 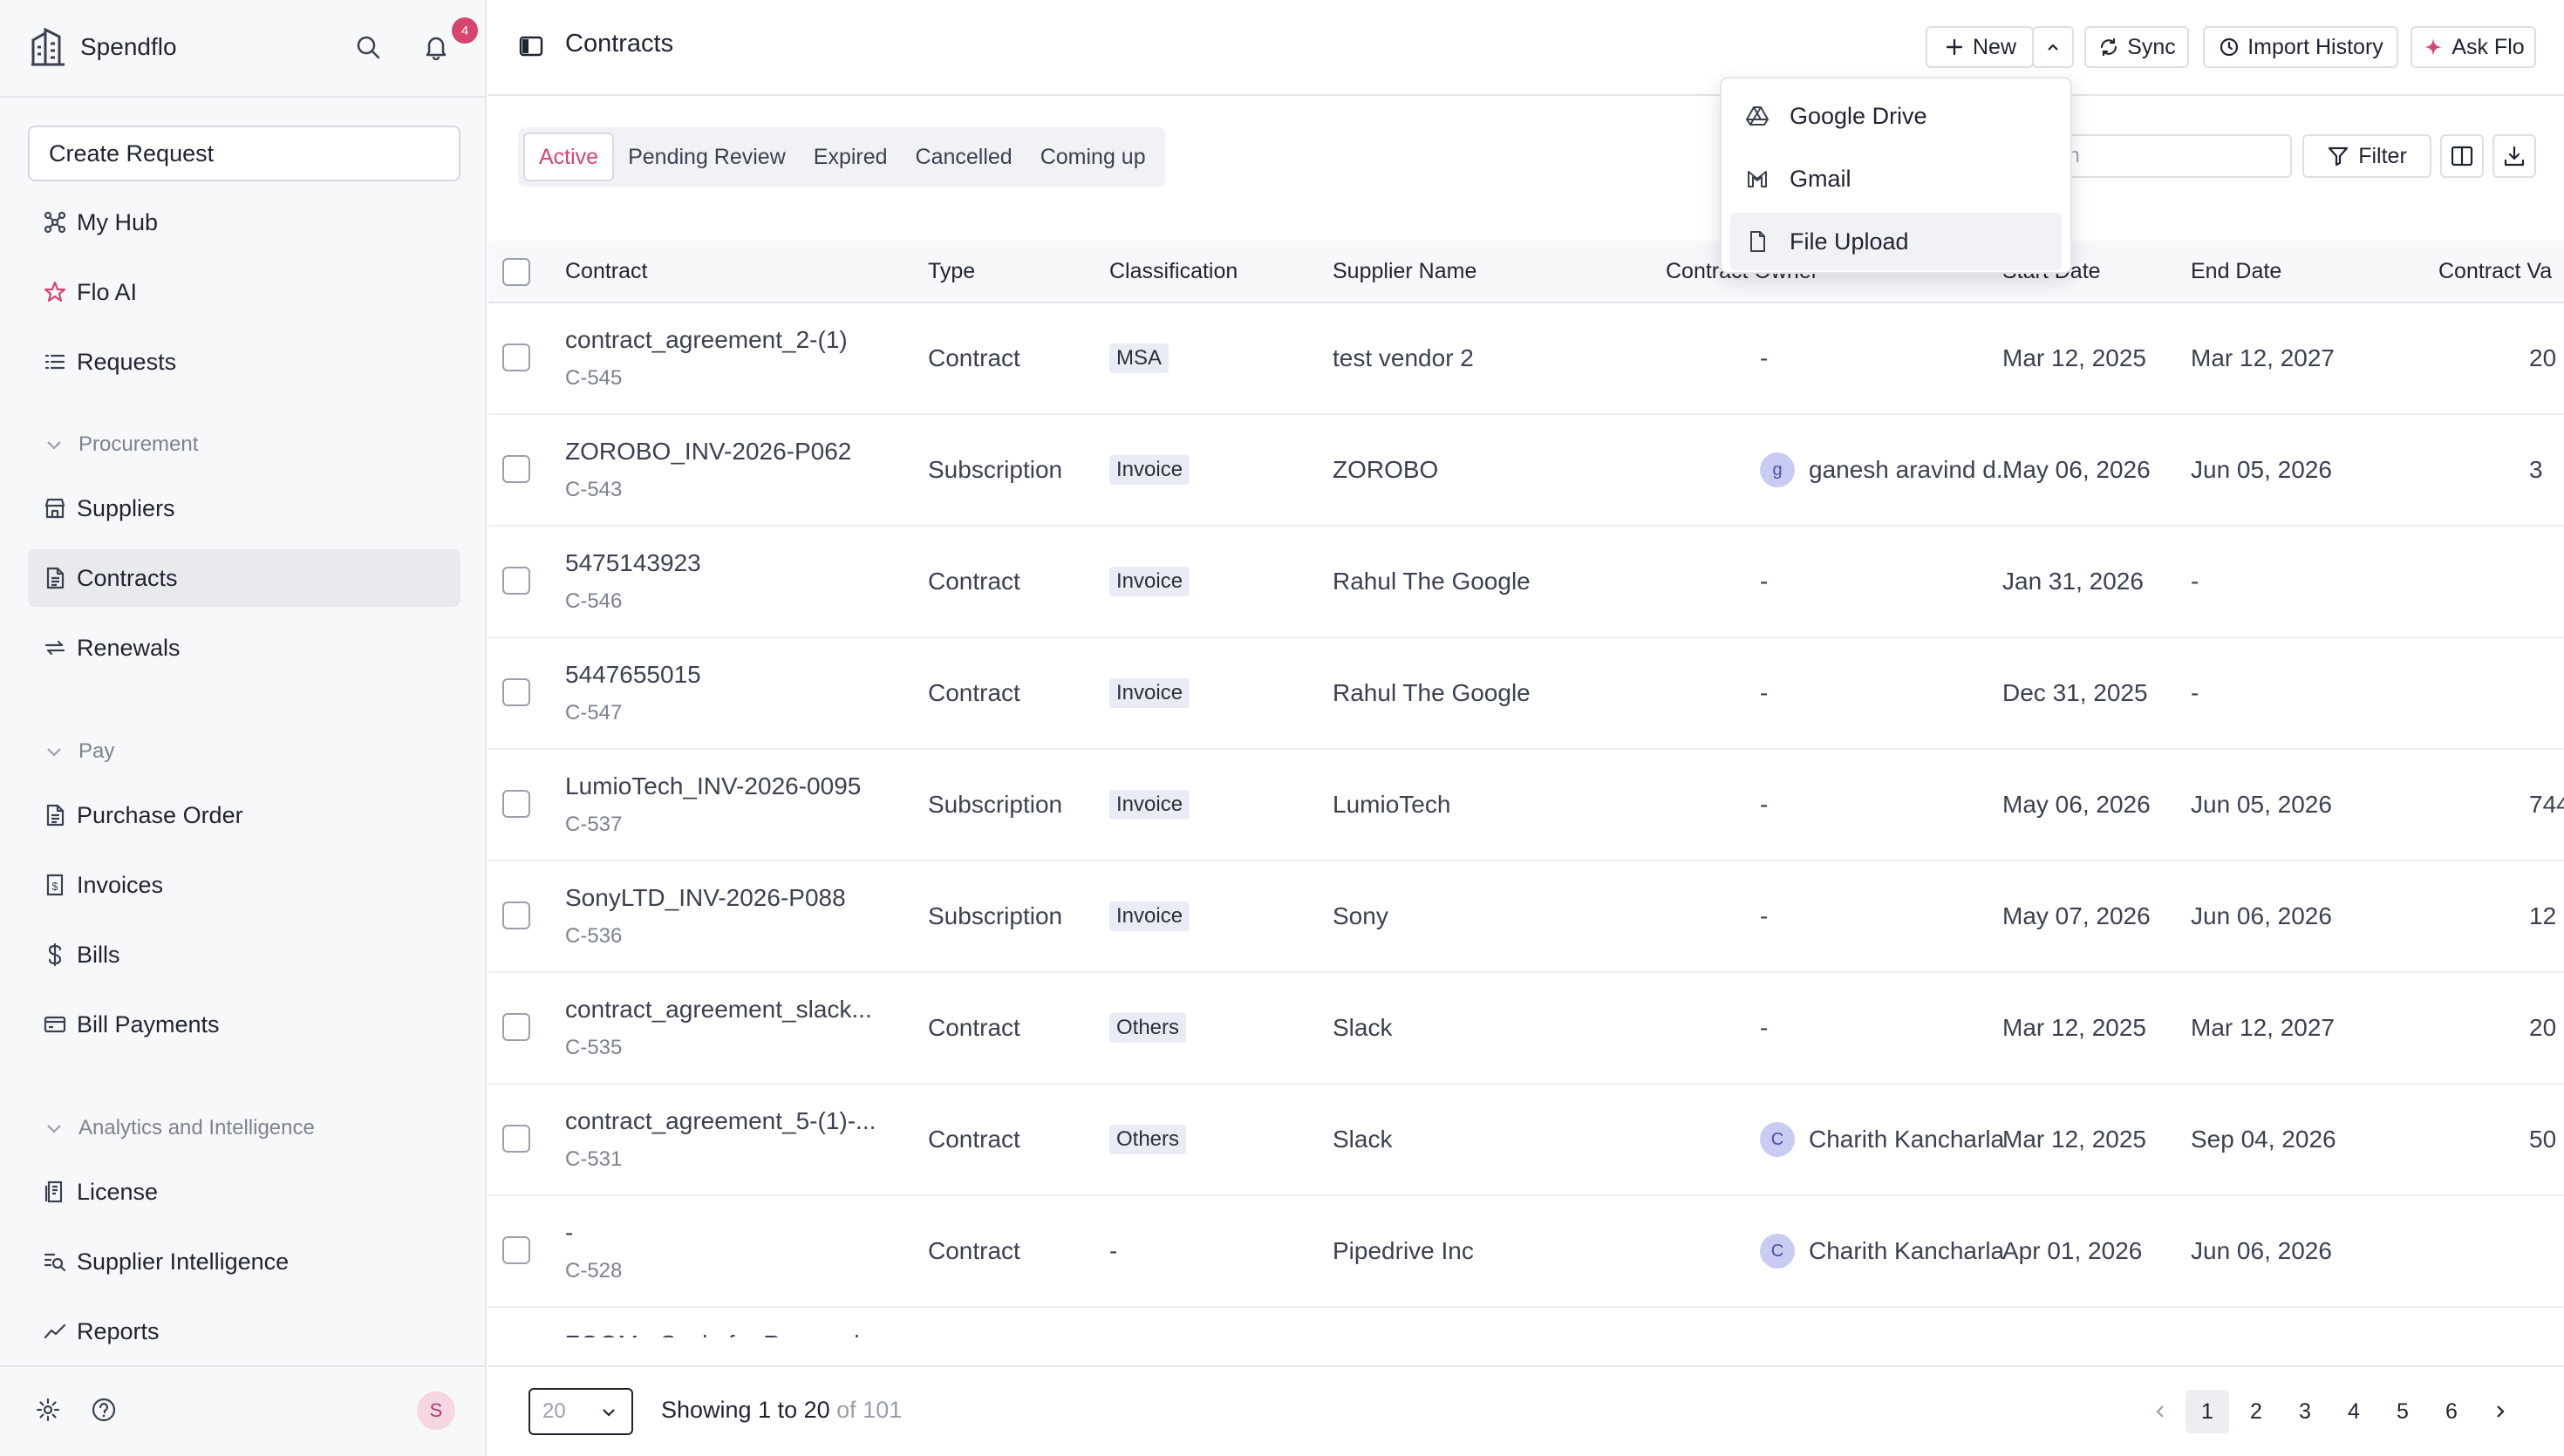 I want to click on columns-button, so click(x=2462, y=156).